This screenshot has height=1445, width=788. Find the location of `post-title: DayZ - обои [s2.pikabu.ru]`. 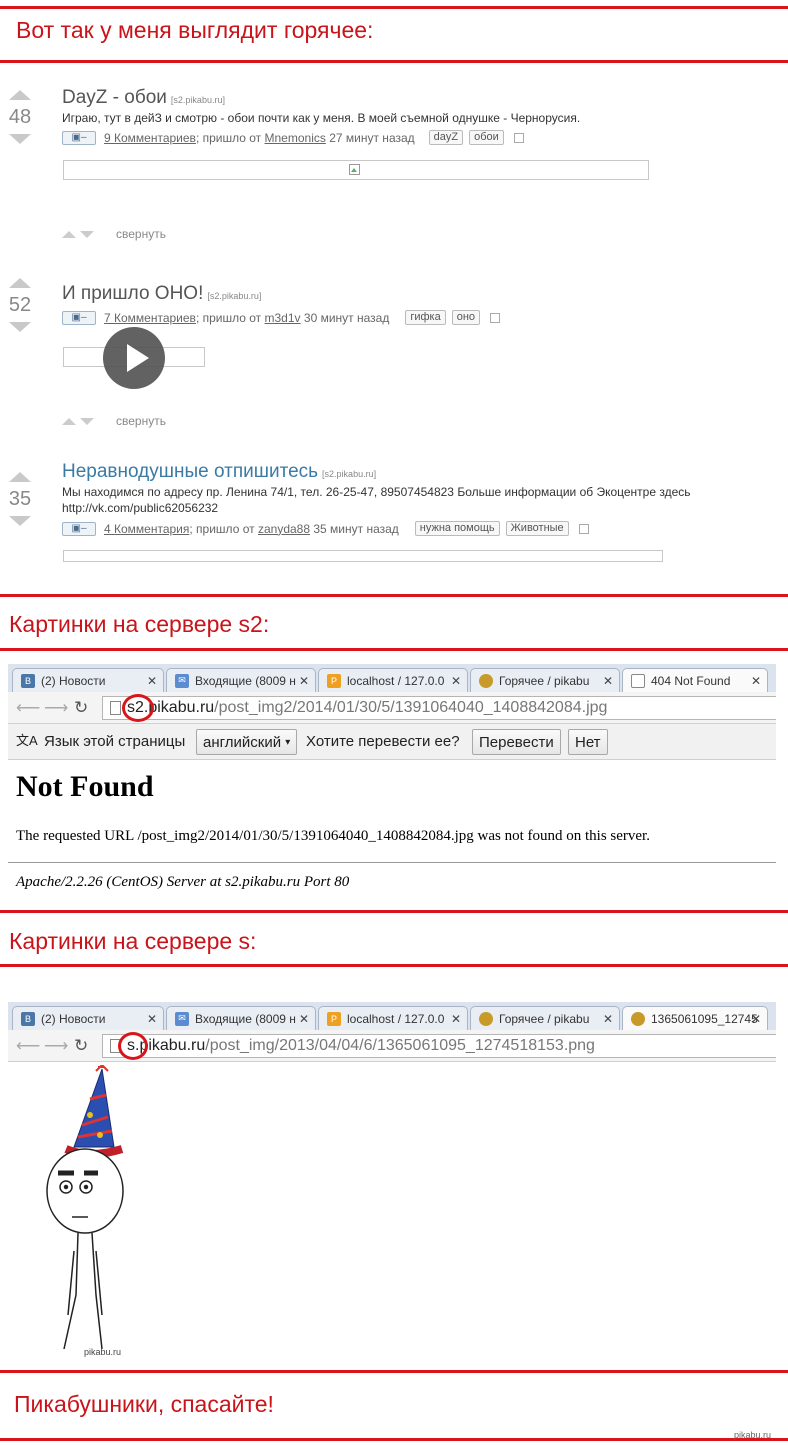

post-title: DayZ - обои [s2.pikabu.ru] is located at coordinates (143, 98).